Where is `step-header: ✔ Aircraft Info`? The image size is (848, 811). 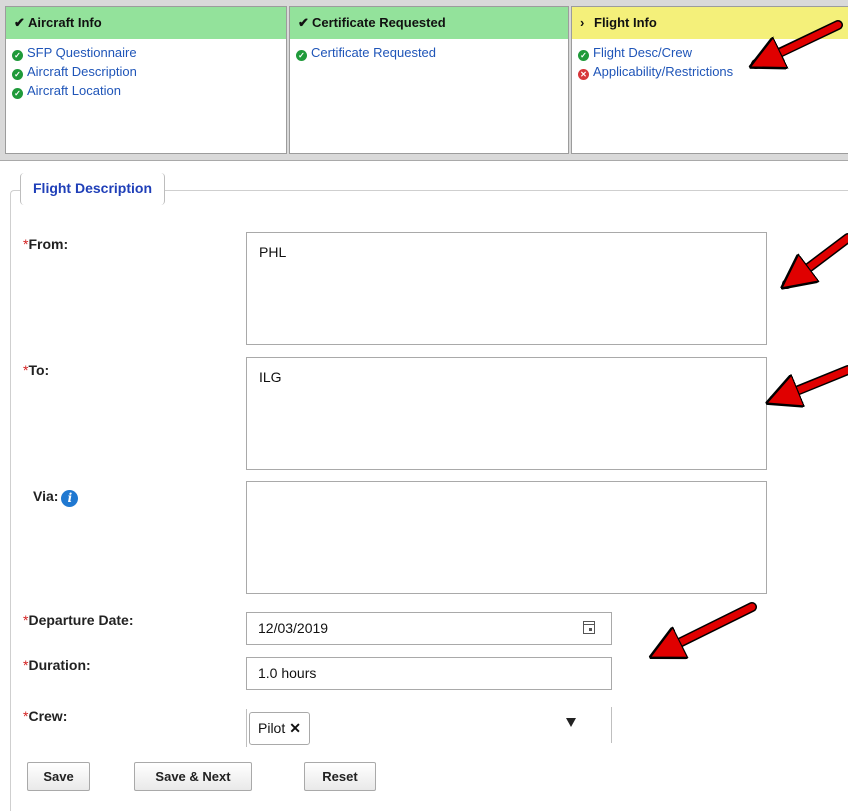 step-header: ✔ Aircraft Info is located at coordinates (146, 23).